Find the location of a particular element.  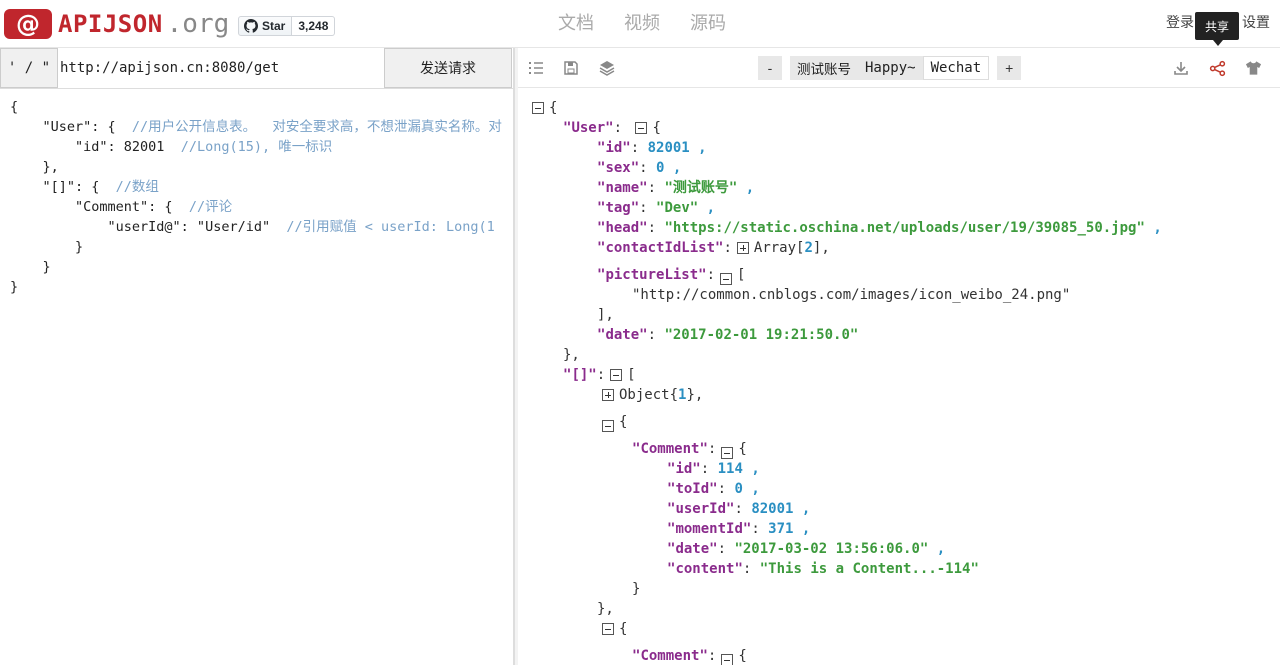

json-value: 82001 is located at coordinates (772, 509).